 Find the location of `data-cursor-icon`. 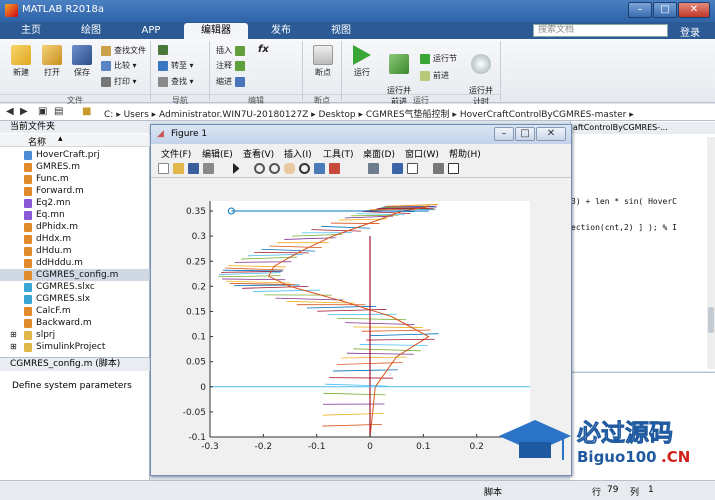

data-cursor-icon is located at coordinates (319, 168).